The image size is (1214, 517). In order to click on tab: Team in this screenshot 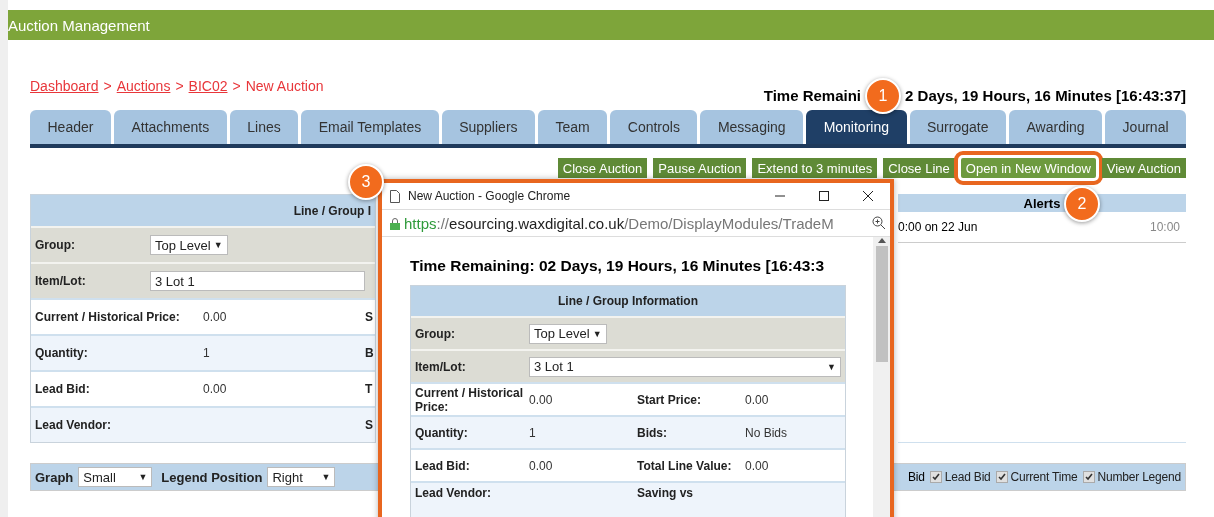, I will do `click(573, 127)`.